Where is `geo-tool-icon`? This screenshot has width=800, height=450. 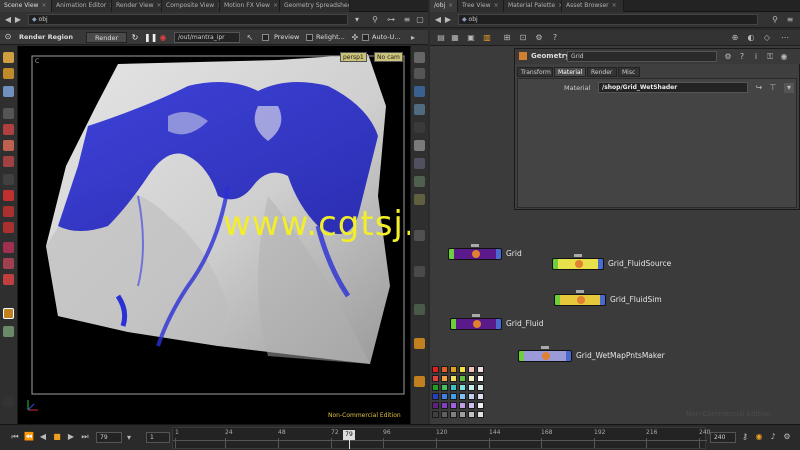 geo-tool-icon is located at coordinates (8, 247).